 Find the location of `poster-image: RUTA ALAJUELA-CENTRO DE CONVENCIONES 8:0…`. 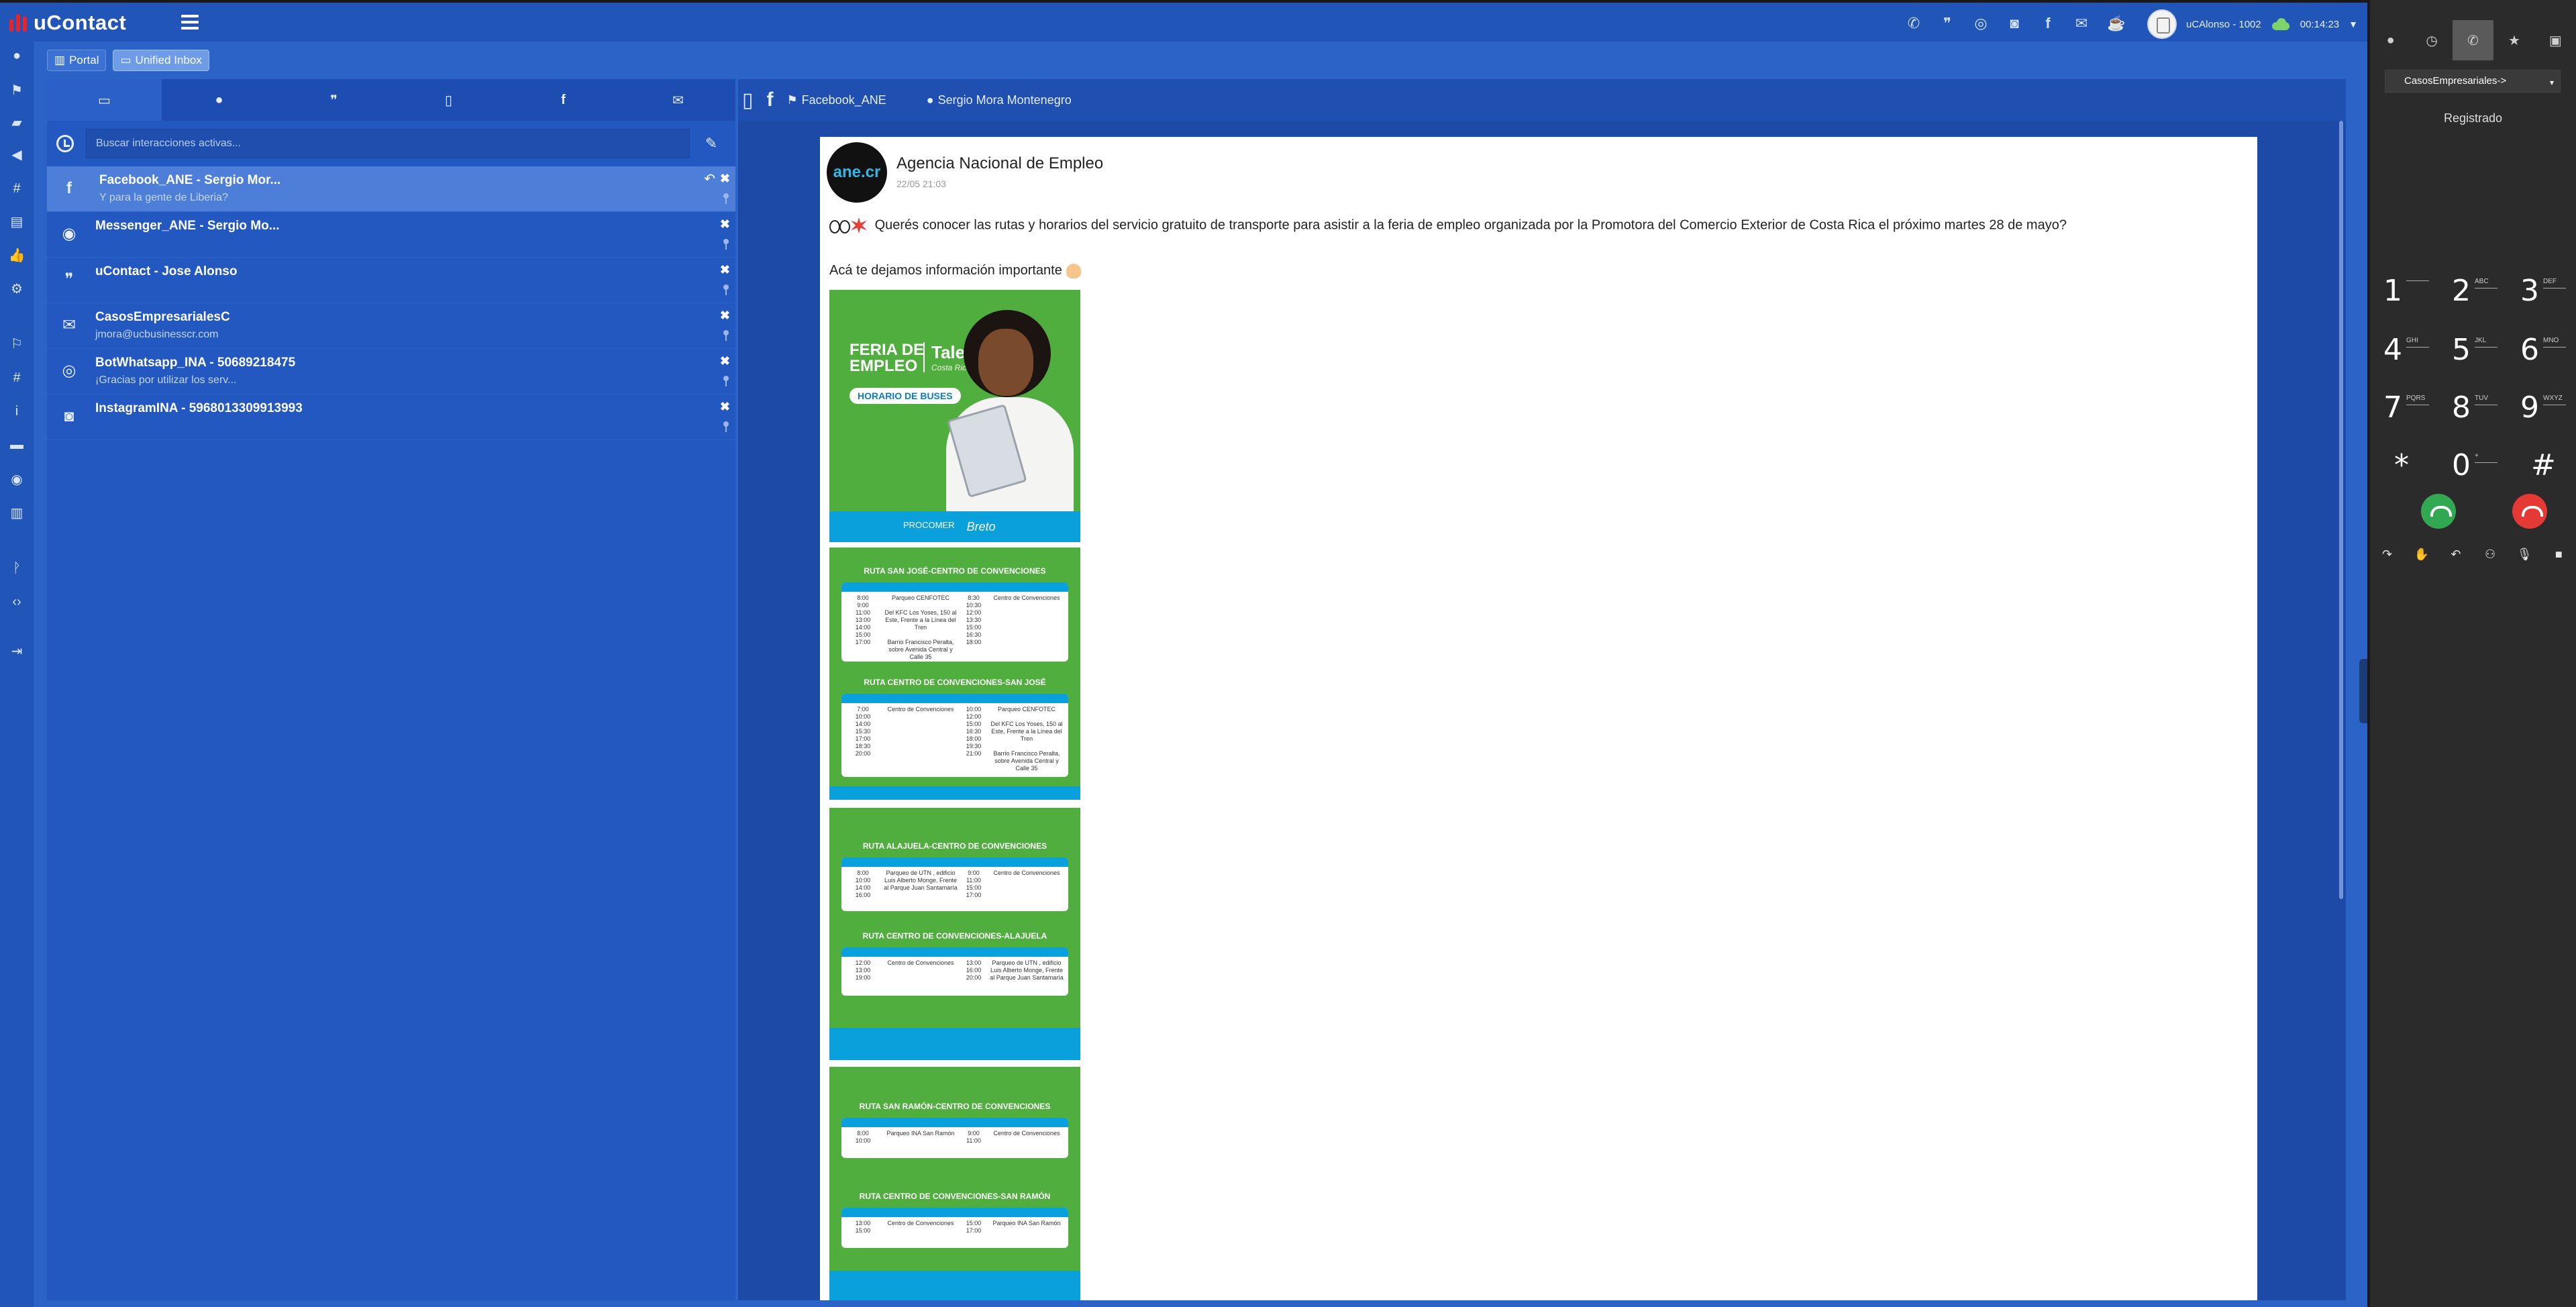

poster-image: RUTA ALAJUELA-CENTRO DE CONVENCIONES 8:0… is located at coordinates (954, 934).